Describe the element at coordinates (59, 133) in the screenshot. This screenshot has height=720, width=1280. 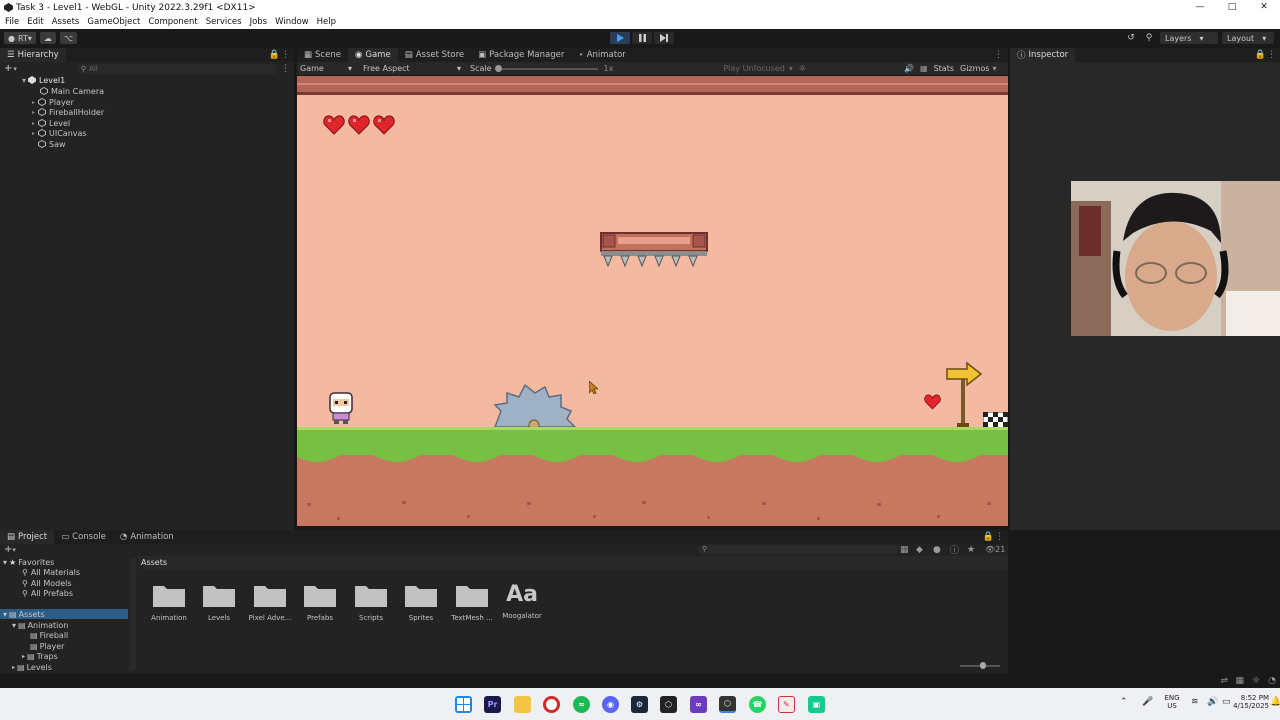
I see `hierarchy-item: ▸ UICanvas` at that location.